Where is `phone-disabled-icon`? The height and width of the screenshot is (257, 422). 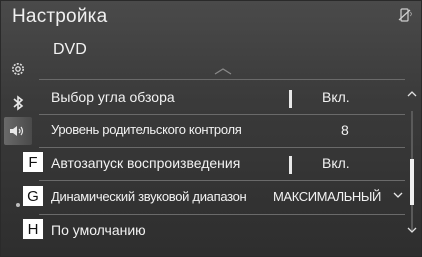 phone-disabled-icon is located at coordinates (406, 15).